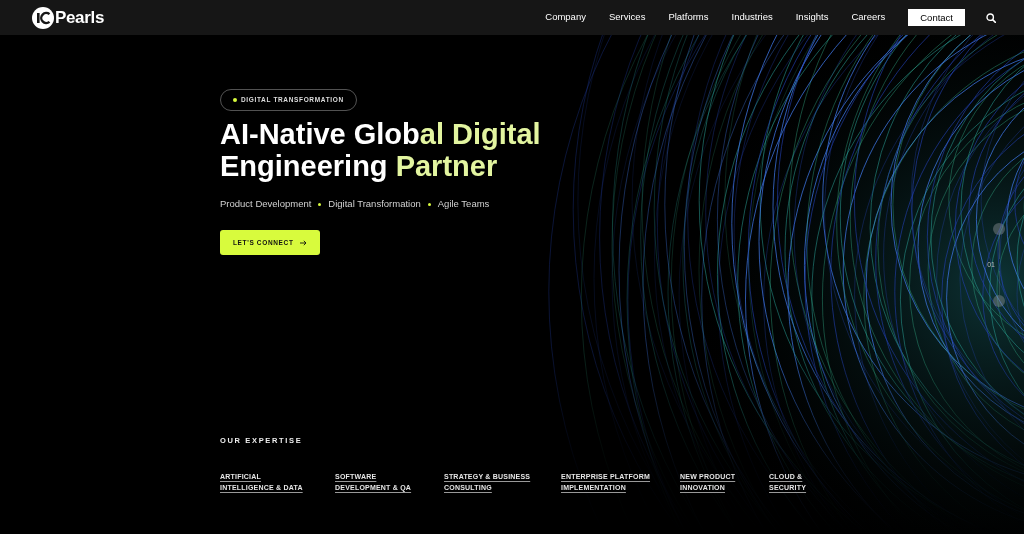 This screenshot has height=534, width=1024. What do you see at coordinates (812, 17) in the screenshot?
I see `nav-link: Insights` at bounding box center [812, 17].